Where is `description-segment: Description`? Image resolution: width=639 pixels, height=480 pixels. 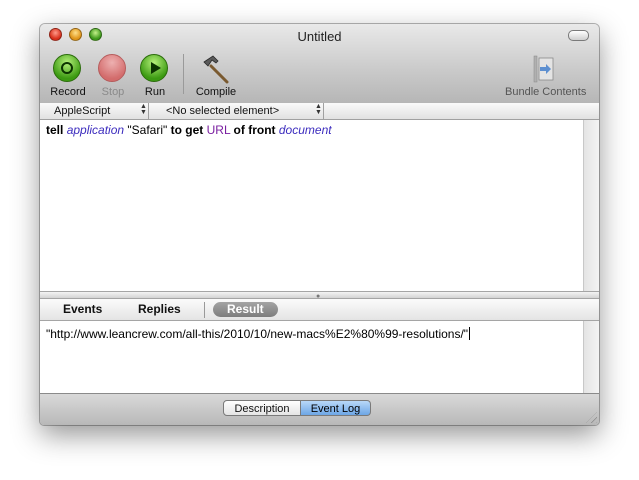
description-segment: Description is located at coordinates (262, 408).